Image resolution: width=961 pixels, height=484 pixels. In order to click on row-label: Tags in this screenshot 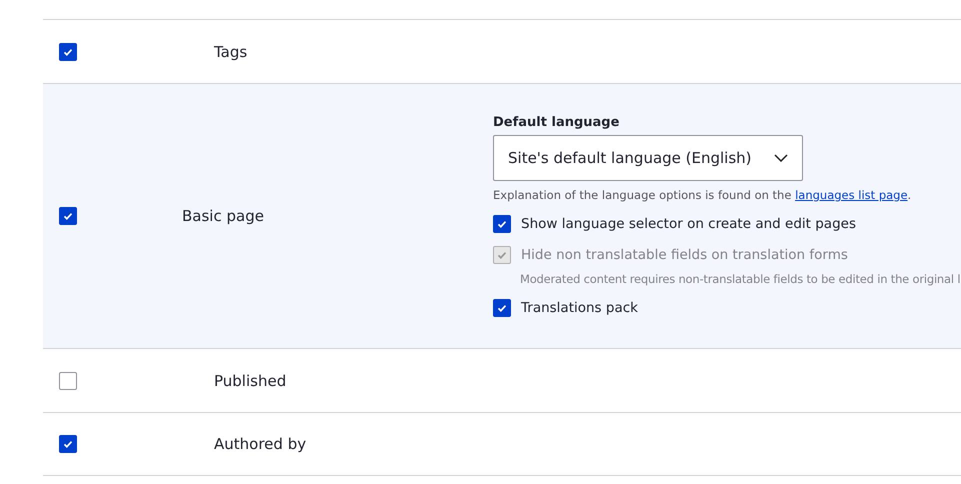, I will do `click(231, 51)`.